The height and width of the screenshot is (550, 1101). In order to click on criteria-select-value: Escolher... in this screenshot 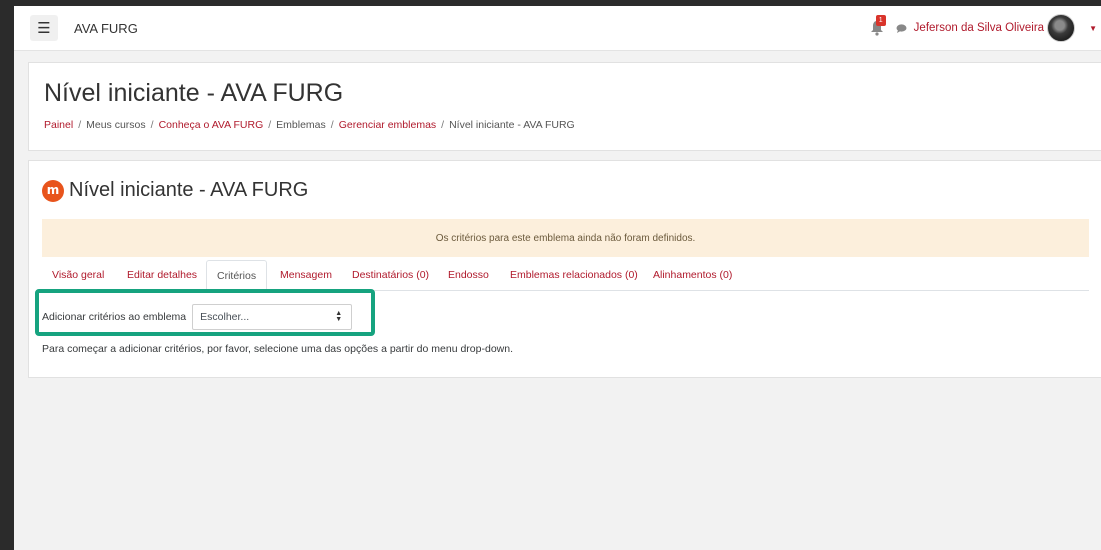, I will do `click(225, 317)`.